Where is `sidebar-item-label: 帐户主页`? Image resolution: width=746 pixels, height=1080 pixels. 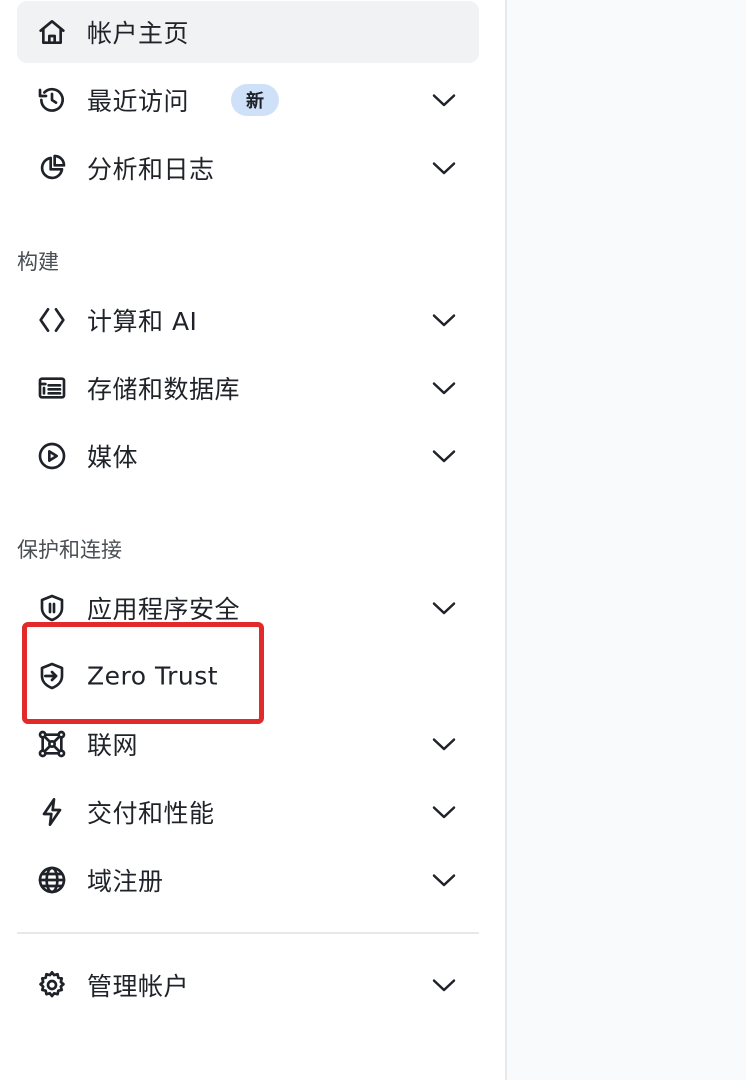 sidebar-item-label: 帐户主页 is located at coordinates (138, 33).